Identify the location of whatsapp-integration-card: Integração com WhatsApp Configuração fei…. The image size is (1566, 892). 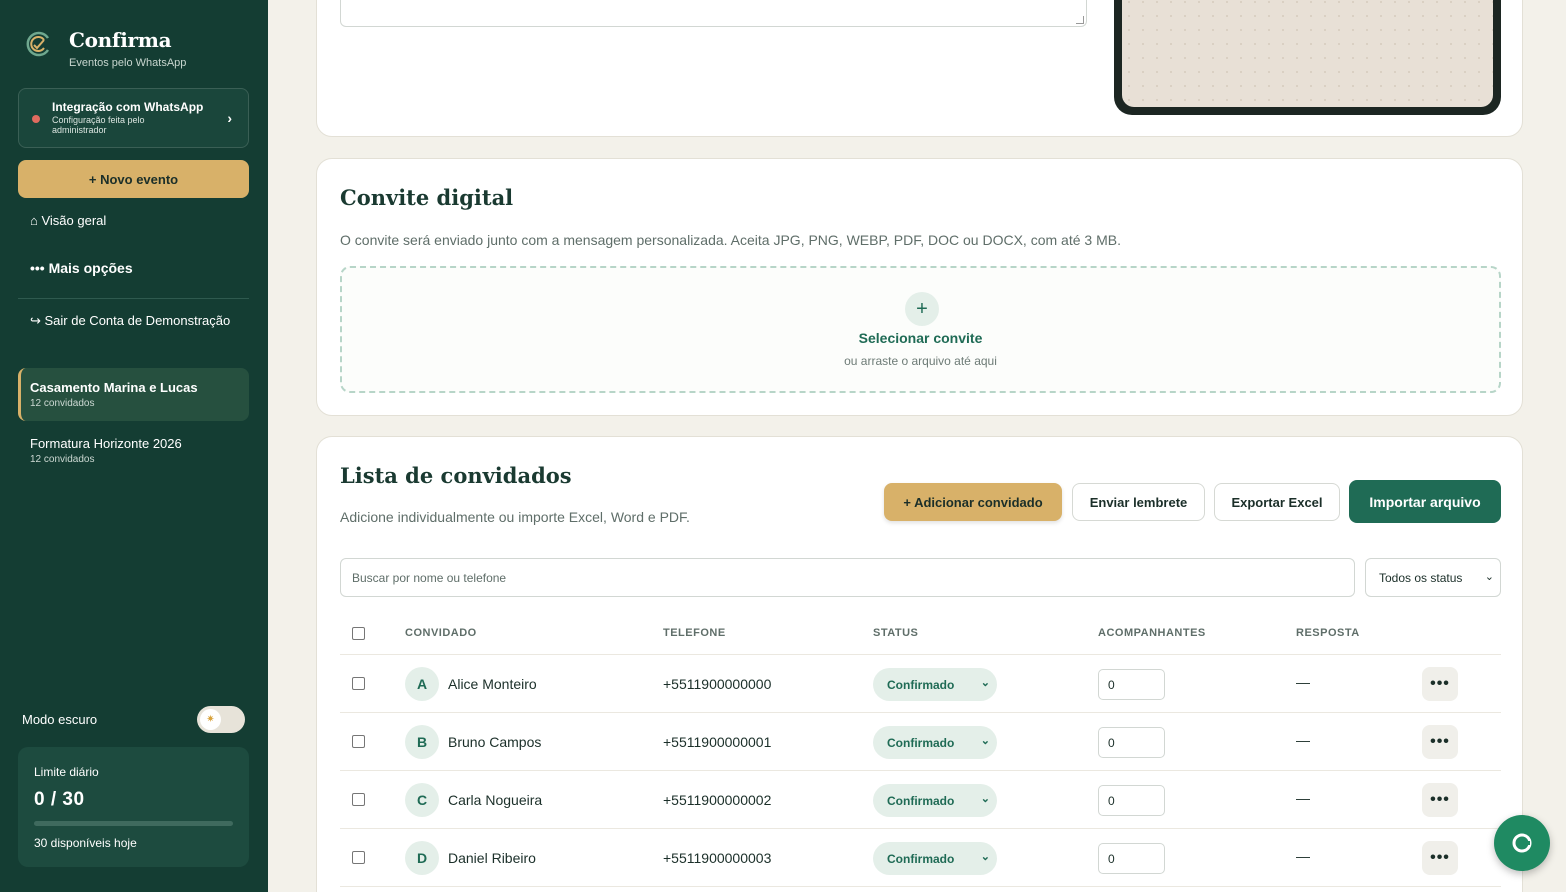
(133, 118).